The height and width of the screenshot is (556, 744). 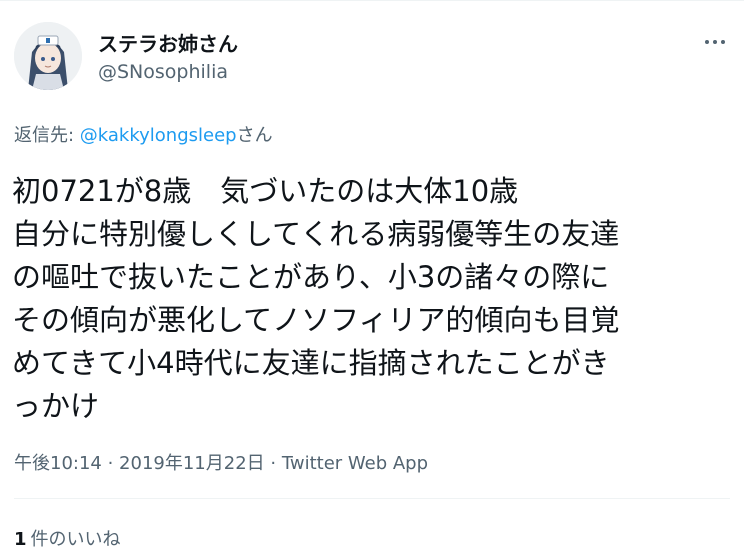 What do you see at coordinates (254, 135) in the screenshot?
I see `reply-suffix: さん` at bounding box center [254, 135].